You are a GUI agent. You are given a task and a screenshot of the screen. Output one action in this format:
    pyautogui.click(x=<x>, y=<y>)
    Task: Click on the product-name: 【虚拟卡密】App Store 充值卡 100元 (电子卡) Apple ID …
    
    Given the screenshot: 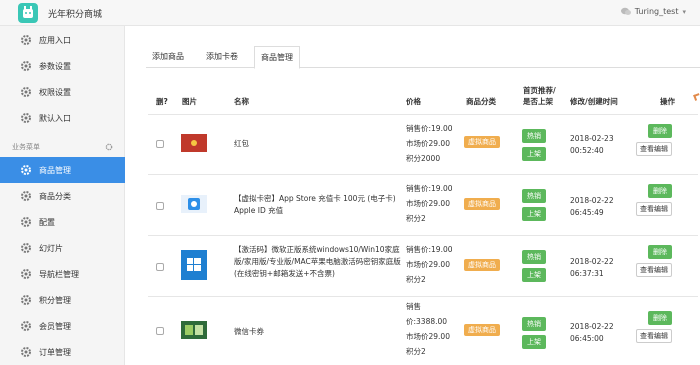 What is the action you would take?
    pyautogui.click(x=315, y=204)
    